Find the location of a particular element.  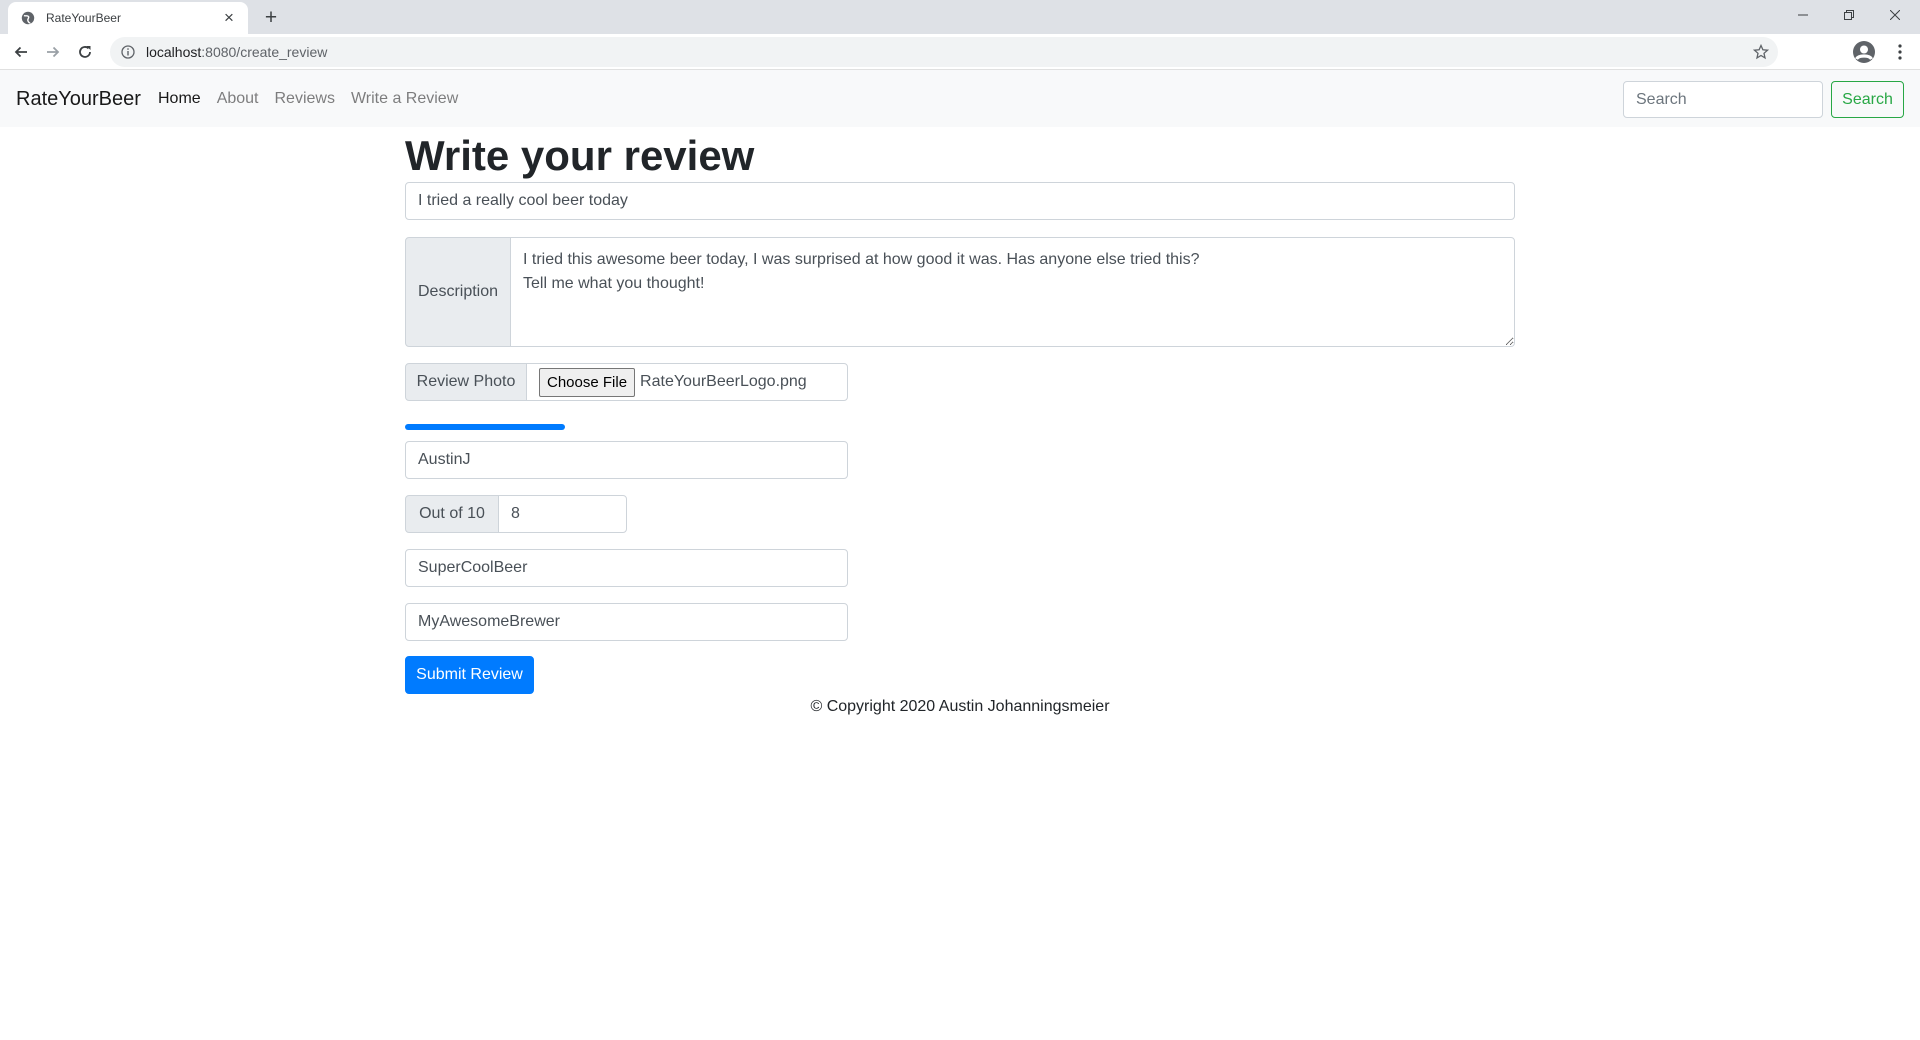

nav-links: Home About Reviews Write a Review is located at coordinates (308, 99).